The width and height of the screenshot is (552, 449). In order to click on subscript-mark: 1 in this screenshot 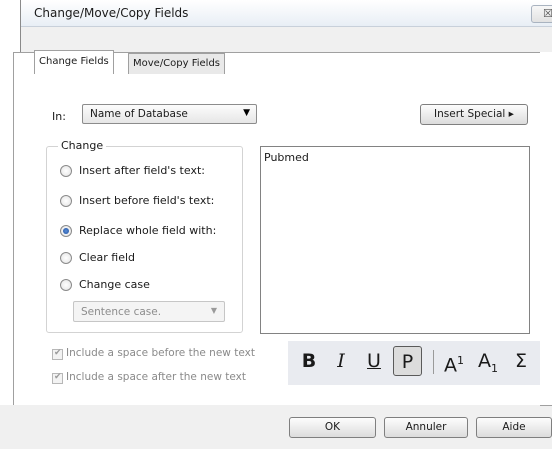, I will do `click(494, 368)`.